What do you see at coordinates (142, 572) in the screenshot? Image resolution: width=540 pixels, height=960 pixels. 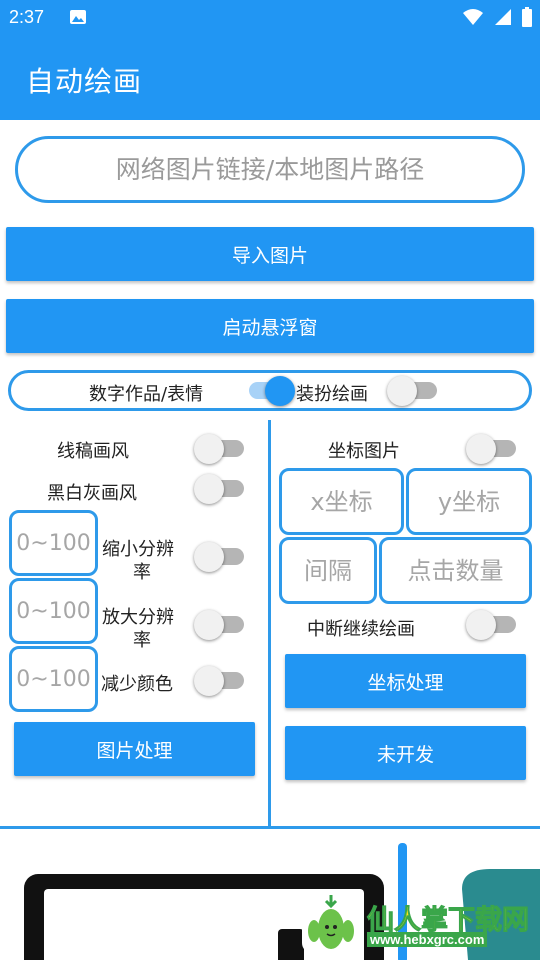 I see `shrink-resolution-label-line2: 率` at bounding box center [142, 572].